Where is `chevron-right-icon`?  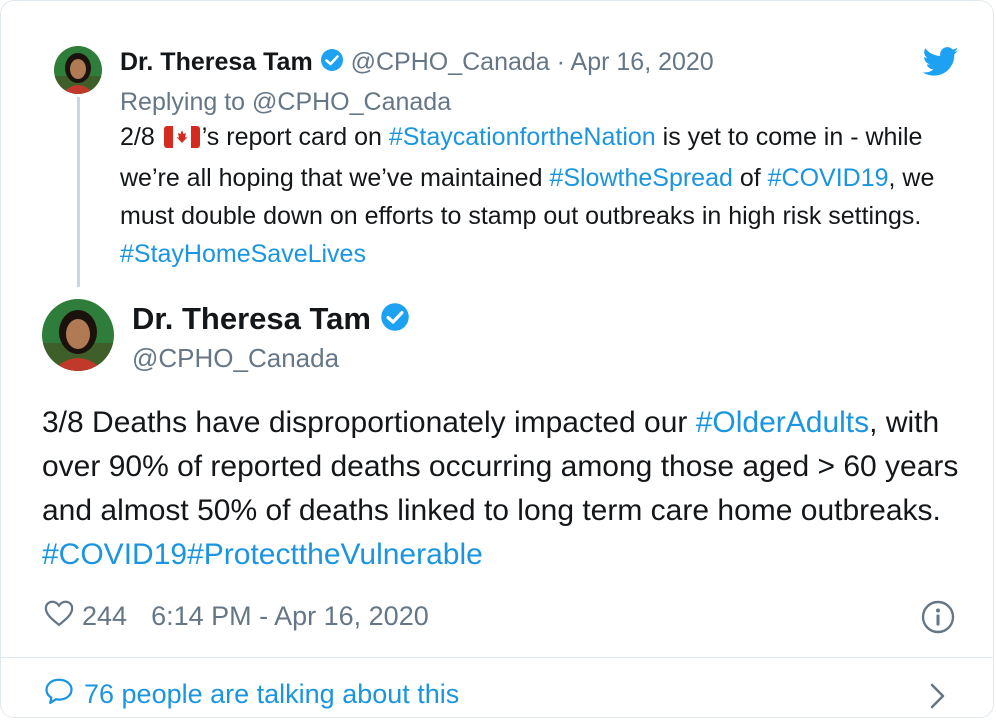
chevron-right-icon is located at coordinates (938, 696).